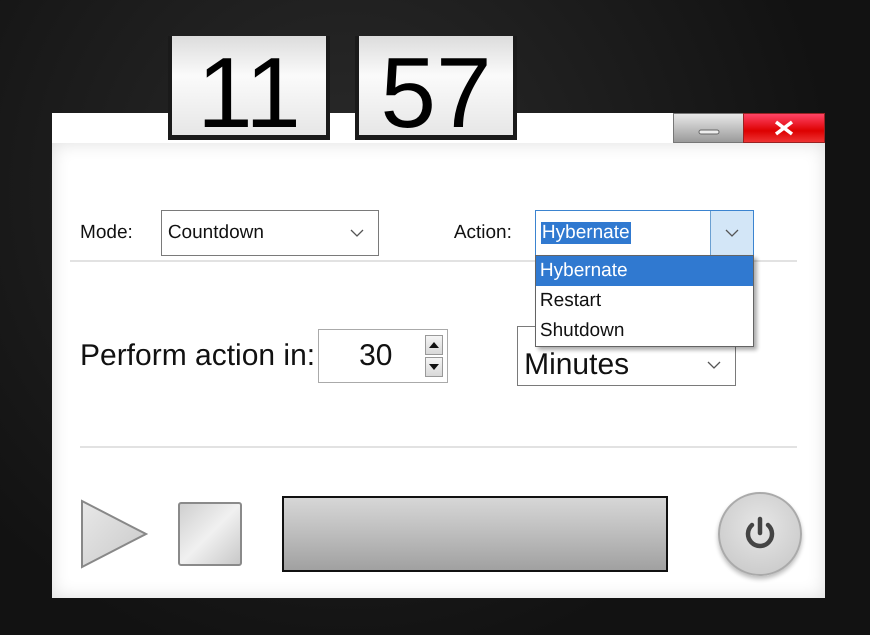 The width and height of the screenshot is (870, 635). I want to click on up-icon, so click(434, 345).